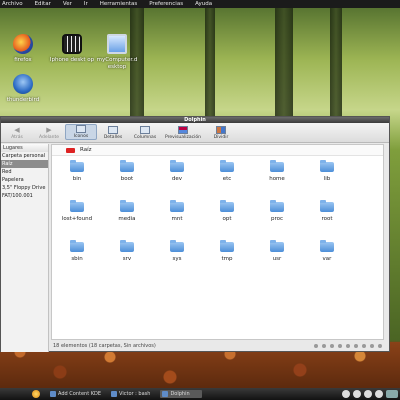  Describe the element at coordinates (17, 130) in the screenshot. I see `back-arrow-icon: ◀` at that location.